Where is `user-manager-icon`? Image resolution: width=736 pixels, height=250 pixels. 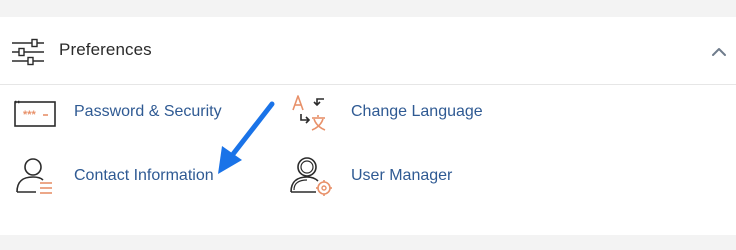
user-manager-icon is located at coordinates (311, 176).